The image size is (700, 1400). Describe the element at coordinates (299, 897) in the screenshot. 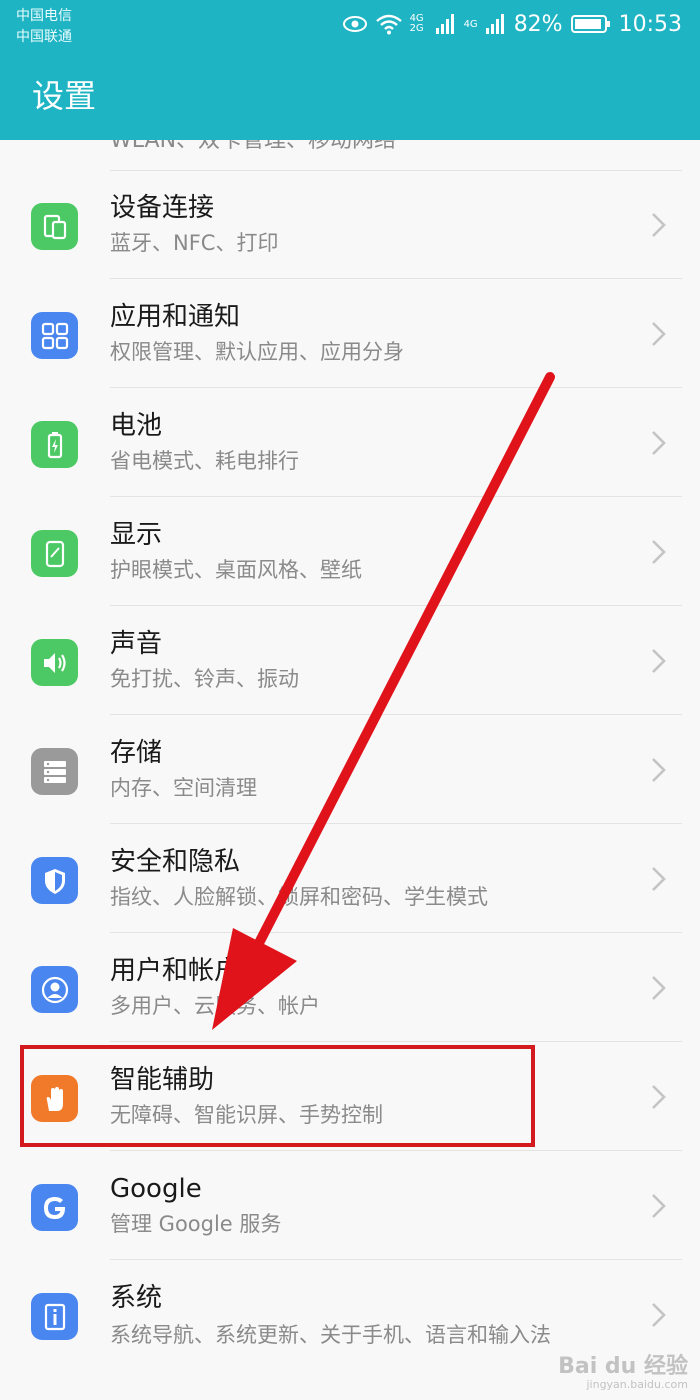

I see `settings-item-subtitle: 指纹、人脸解锁、锁屏和密码、学生模式` at that location.